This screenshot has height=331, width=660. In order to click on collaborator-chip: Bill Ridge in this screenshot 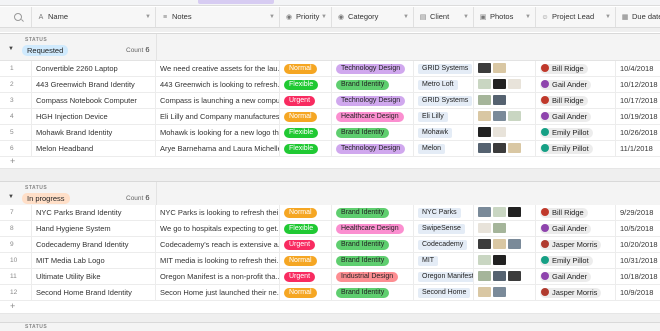, I will do `click(564, 100)`.